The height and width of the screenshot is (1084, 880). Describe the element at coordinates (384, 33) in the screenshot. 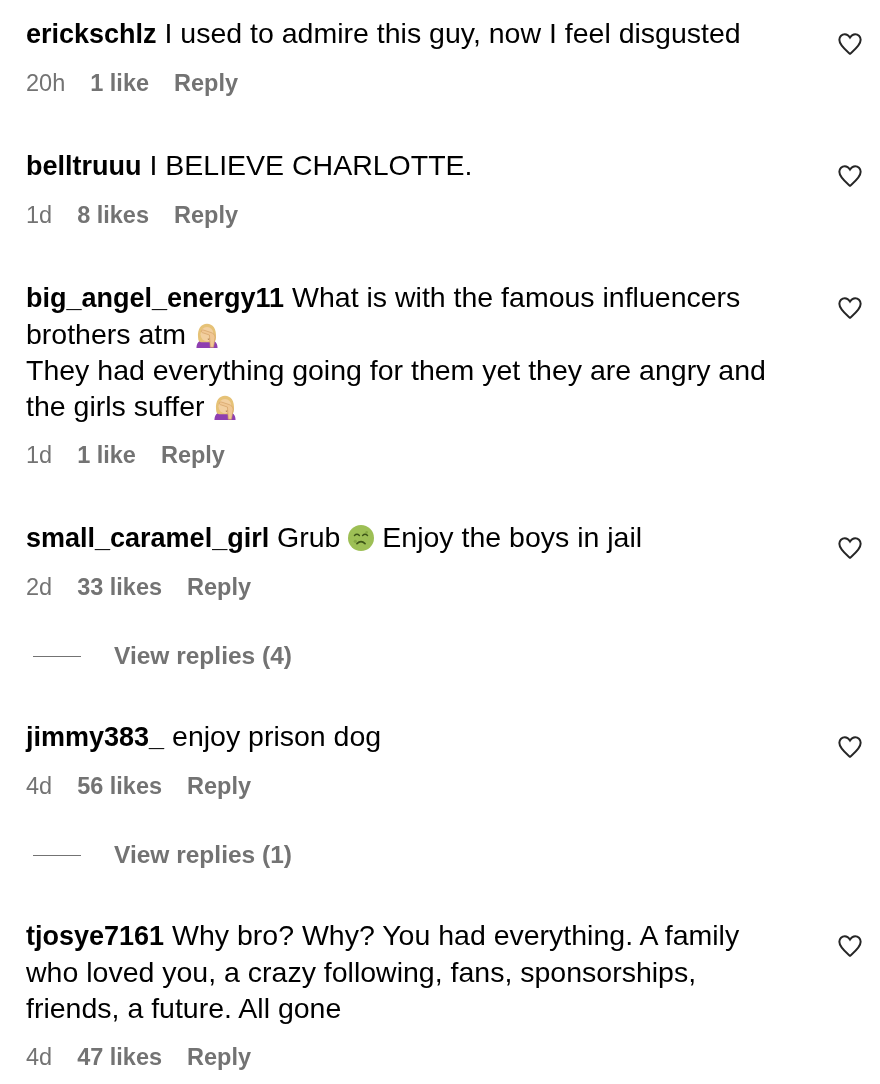

I see `comment-text: erickschlz I used to admire this guy, now I feel disgusted` at that location.